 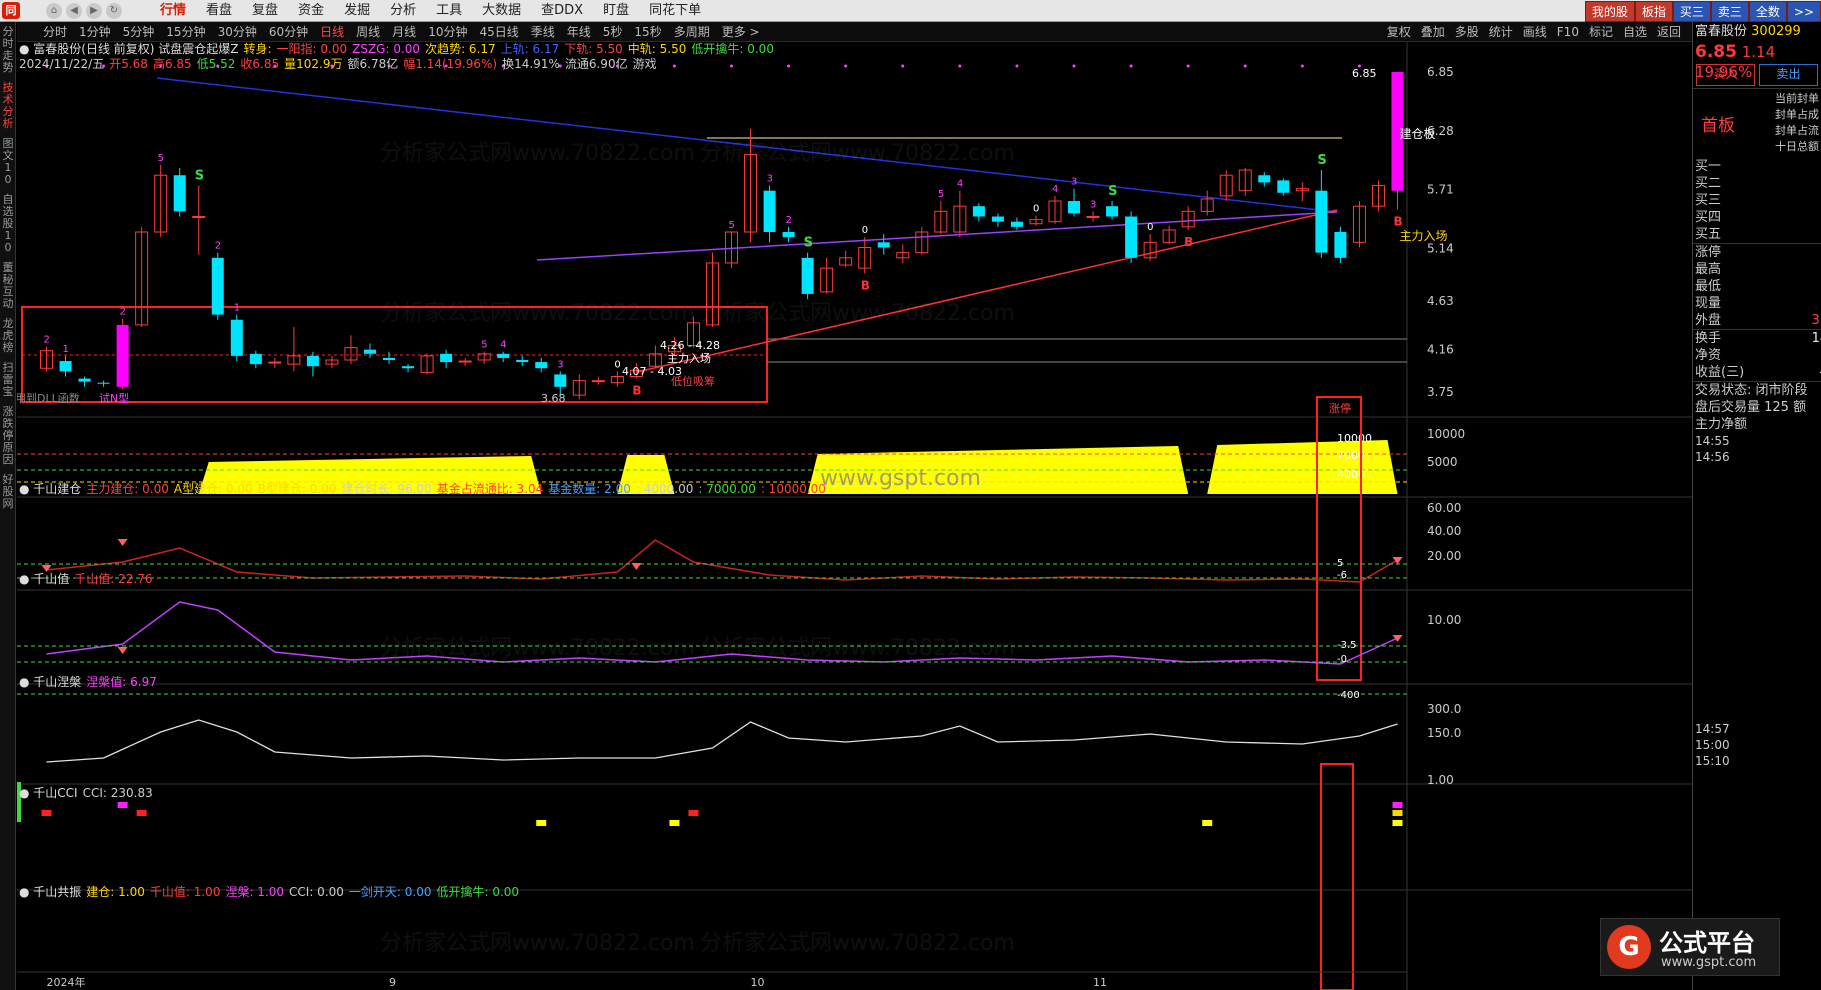 What do you see at coordinates (562, 11) in the screenshot?
I see `menu-item: 查DDX` at bounding box center [562, 11].